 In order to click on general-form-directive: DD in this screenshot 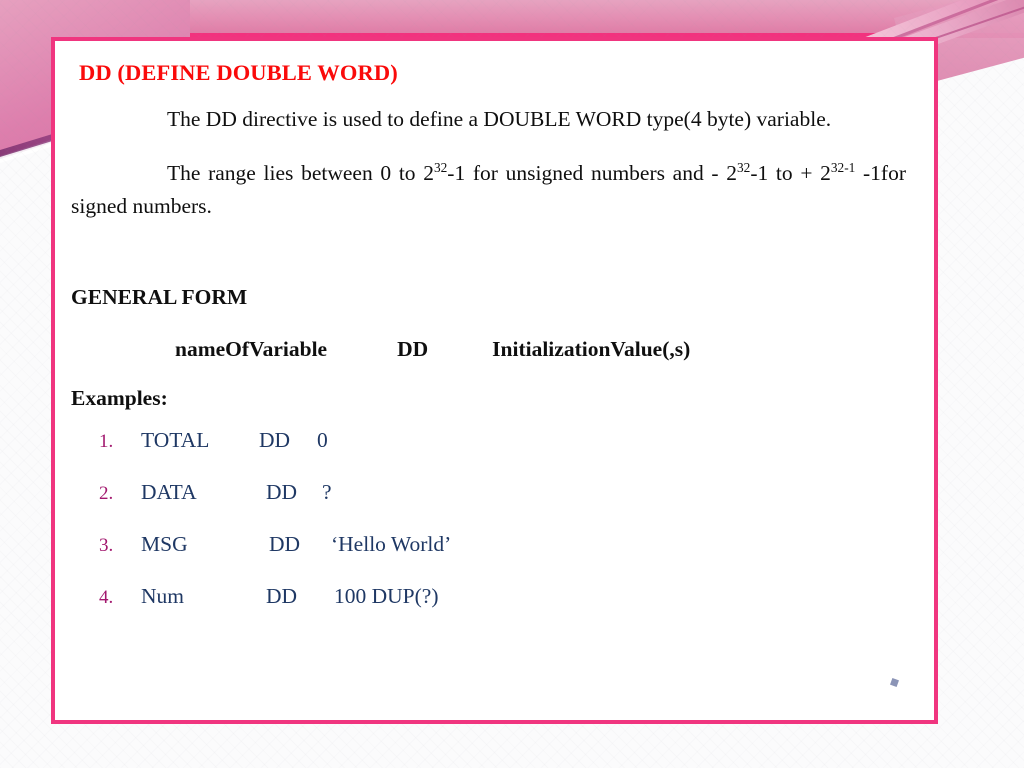, I will do `click(413, 348)`.